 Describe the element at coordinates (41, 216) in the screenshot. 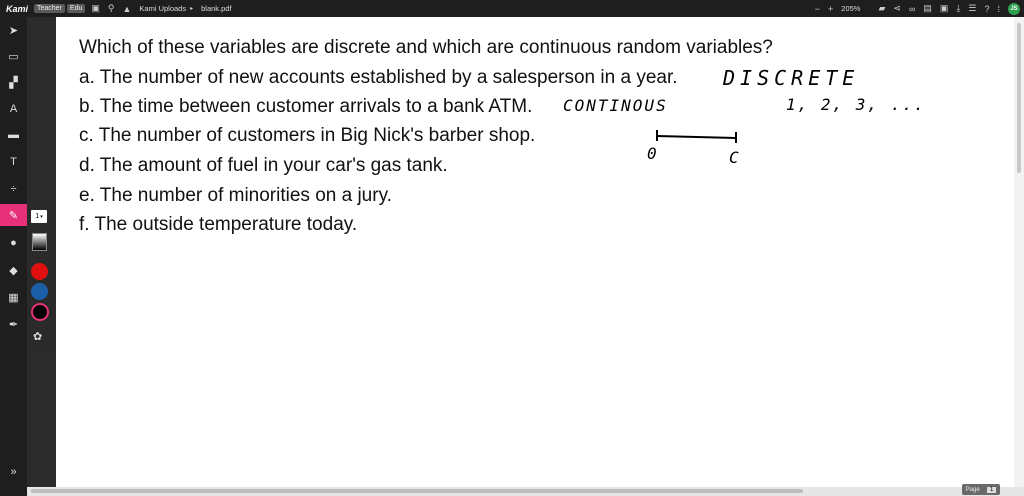

I see `chevron-down-icon: ▾` at that location.